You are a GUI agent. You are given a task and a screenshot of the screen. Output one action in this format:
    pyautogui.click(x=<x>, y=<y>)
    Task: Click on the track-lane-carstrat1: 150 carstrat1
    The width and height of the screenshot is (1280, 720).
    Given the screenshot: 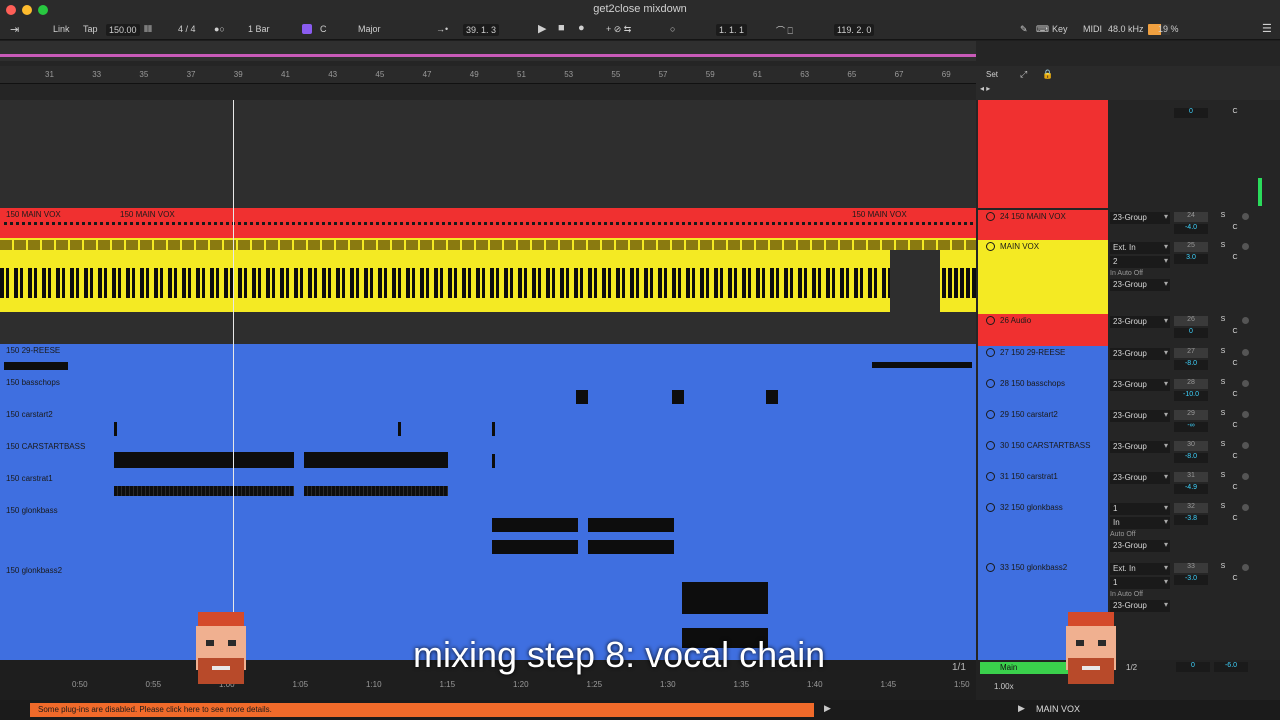 What is the action you would take?
    pyautogui.click(x=488, y=488)
    